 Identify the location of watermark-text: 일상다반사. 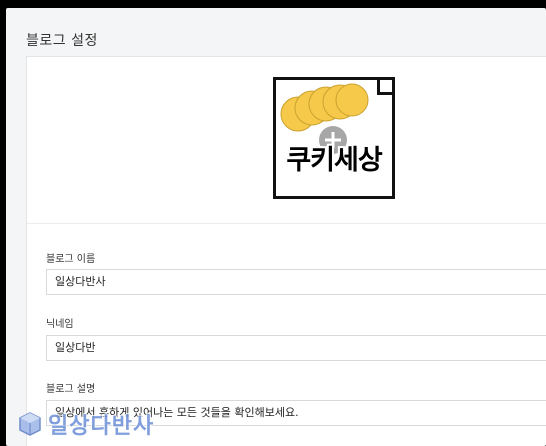
(101, 426).